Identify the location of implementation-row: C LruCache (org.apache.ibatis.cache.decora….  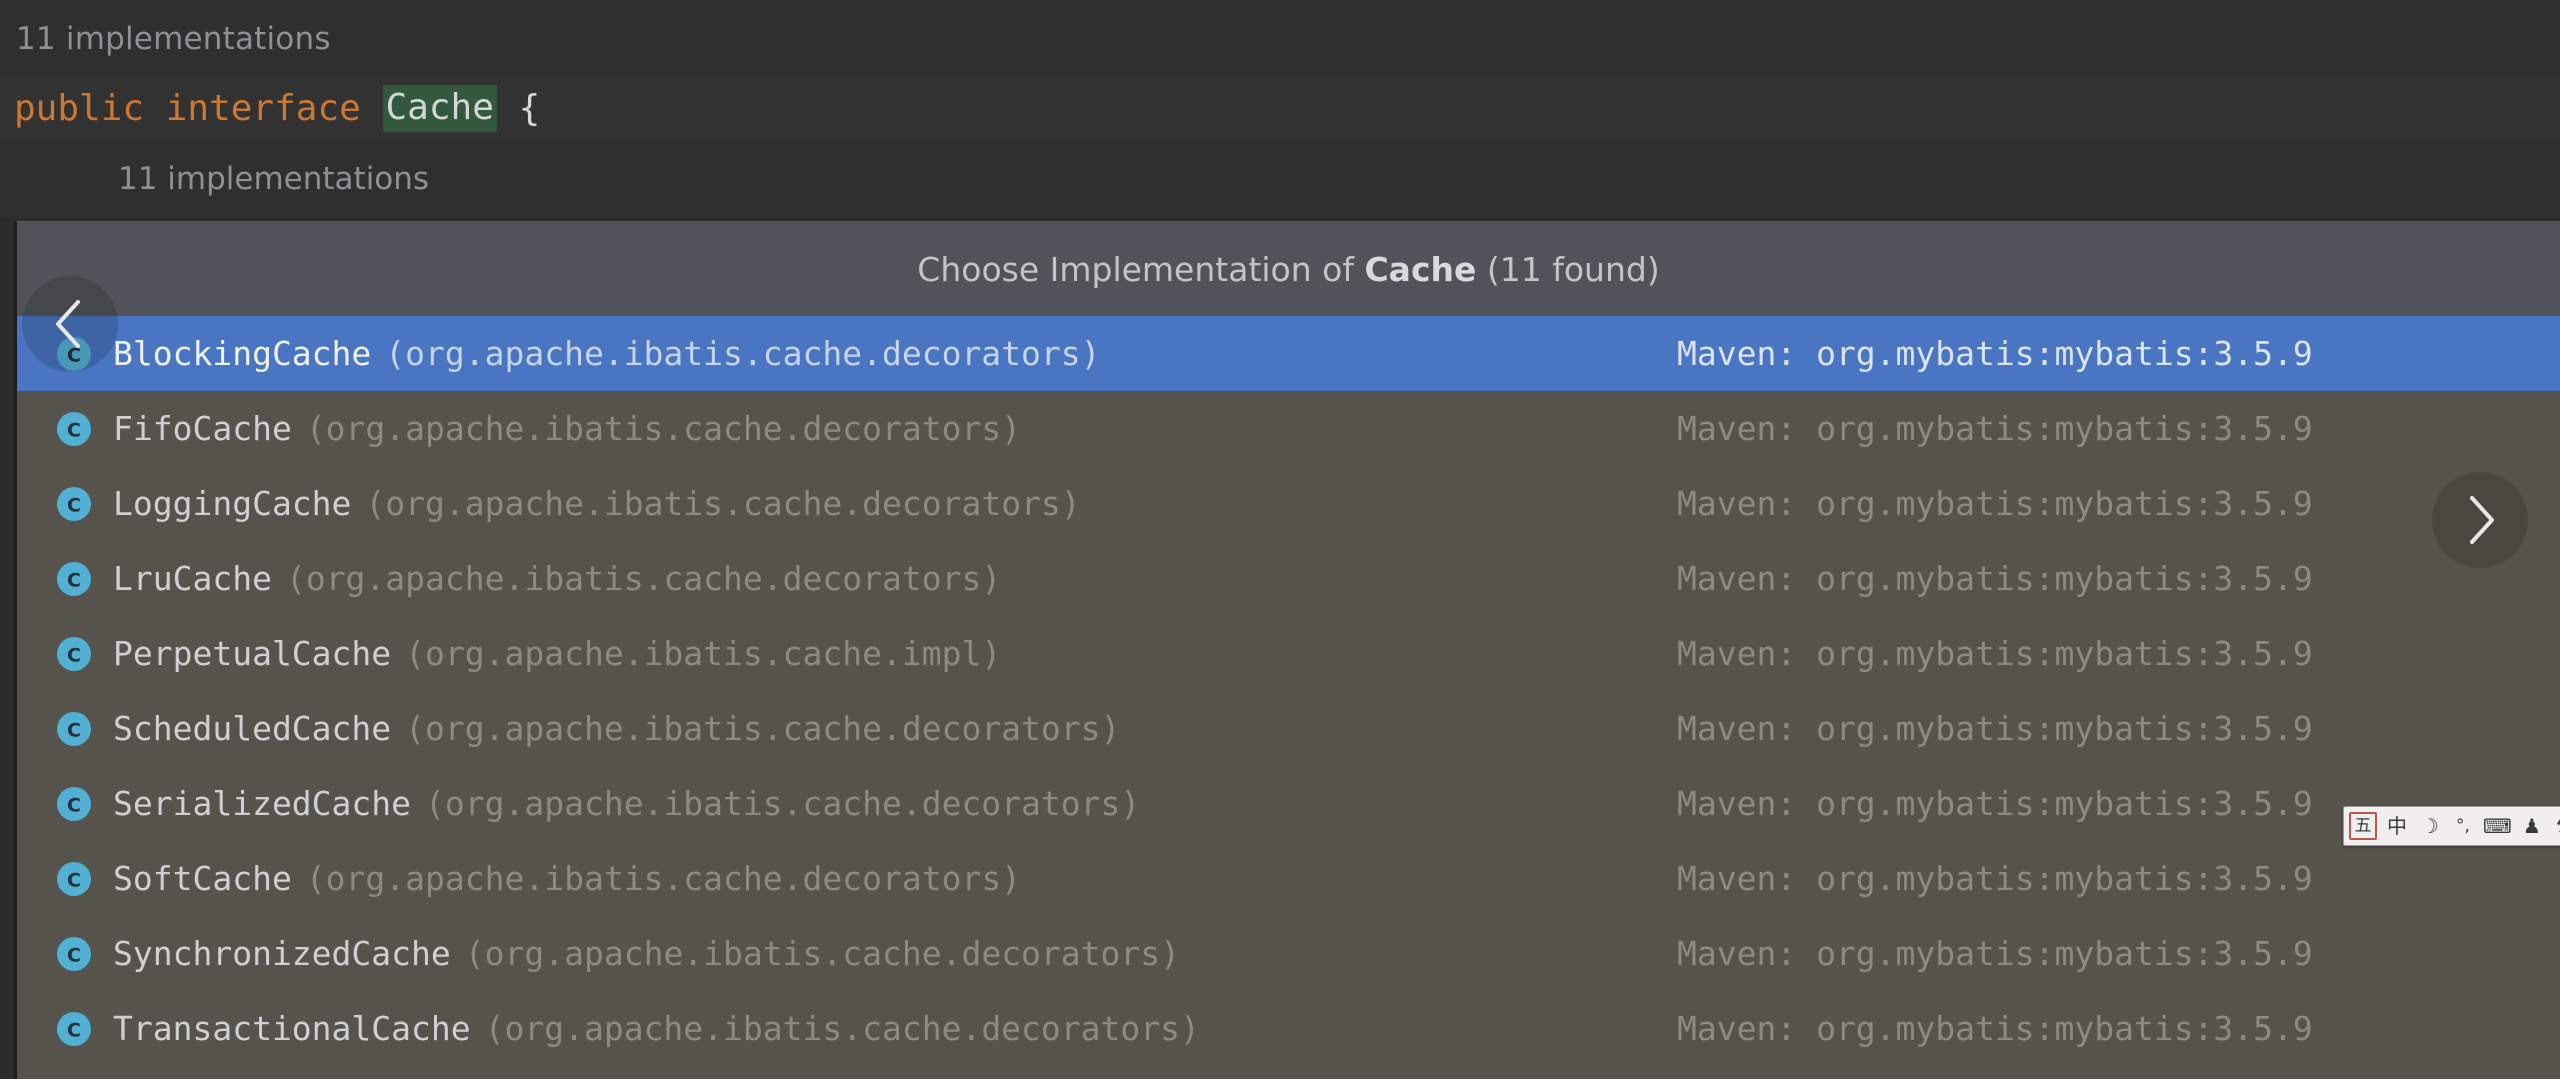
(1288, 578).